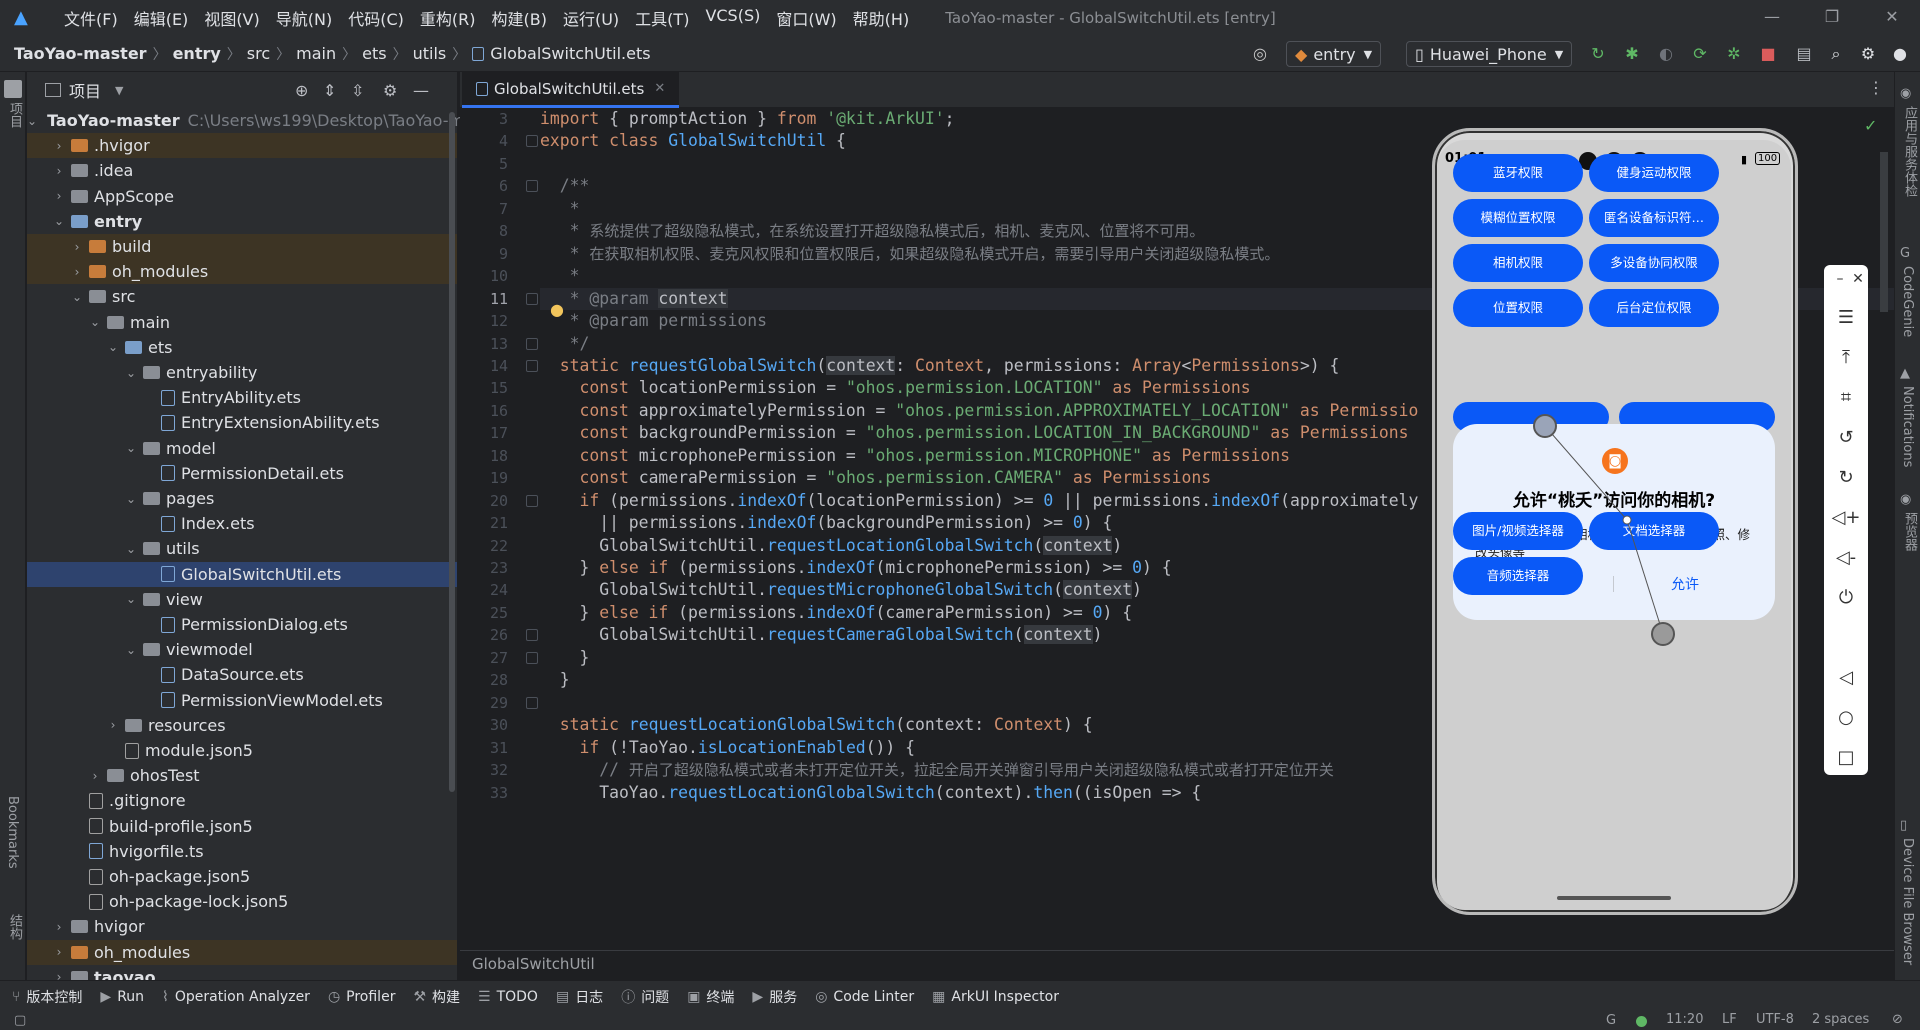  What do you see at coordinates (1909, 531) in the screenshot?
I see `previewer-label: 预览器` at bounding box center [1909, 531].